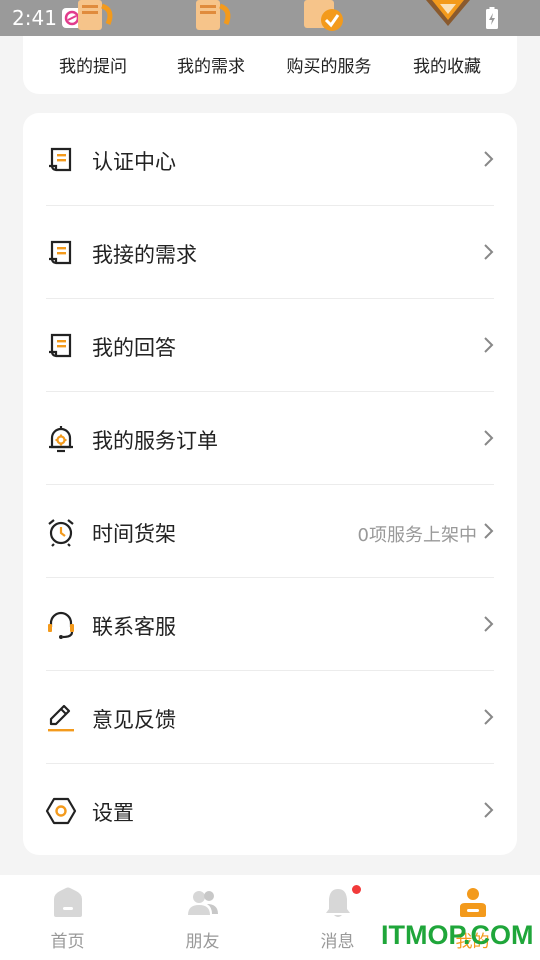 This screenshot has height=960, width=540. I want to click on menu-item-service-orders: 我的服务订单, so click(270, 438).